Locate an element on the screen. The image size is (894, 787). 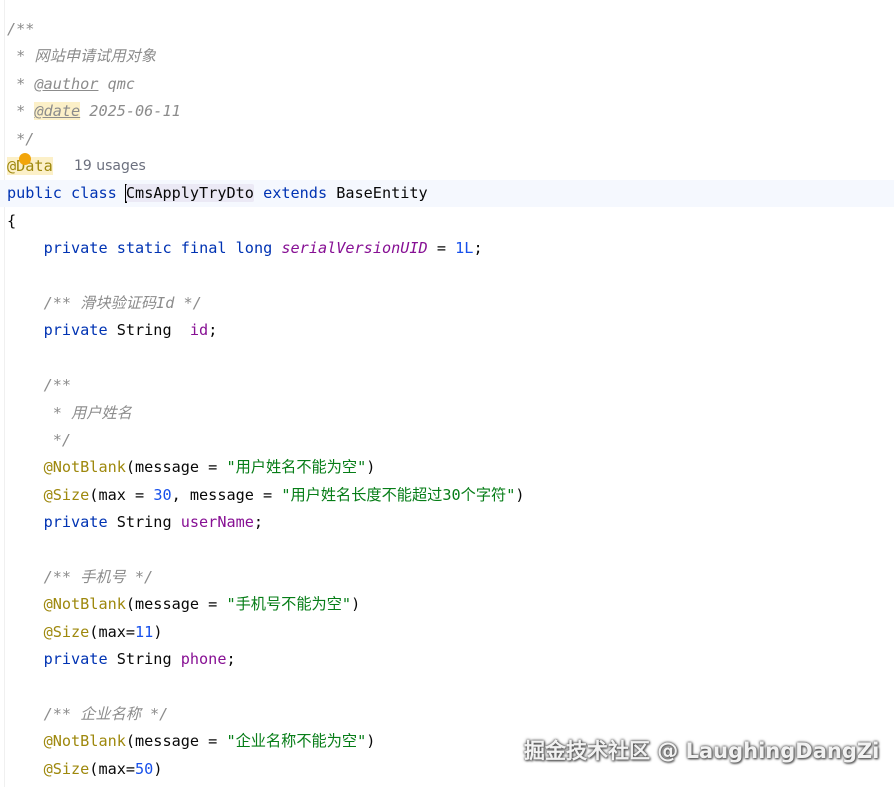
code-token: = is located at coordinates (441, 248).